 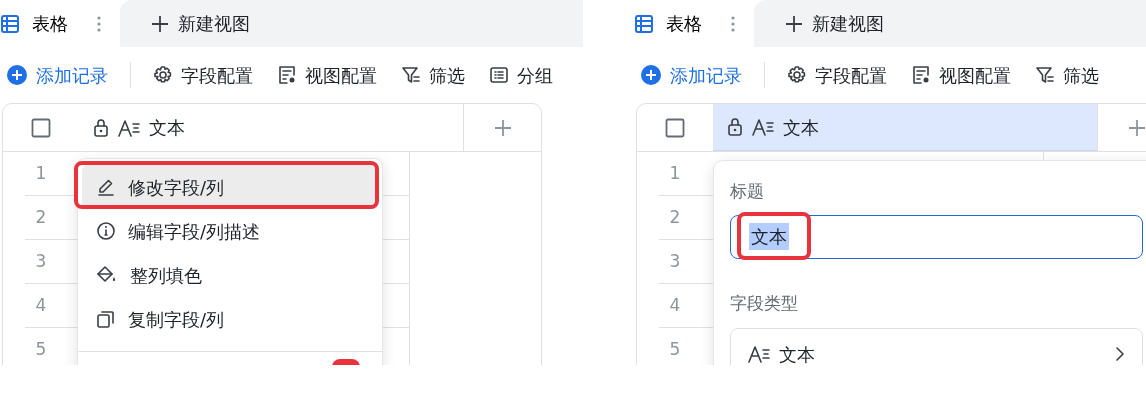 What do you see at coordinates (797, 353) in the screenshot?
I see `select-value: 文本` at bounding box center [797, 353].